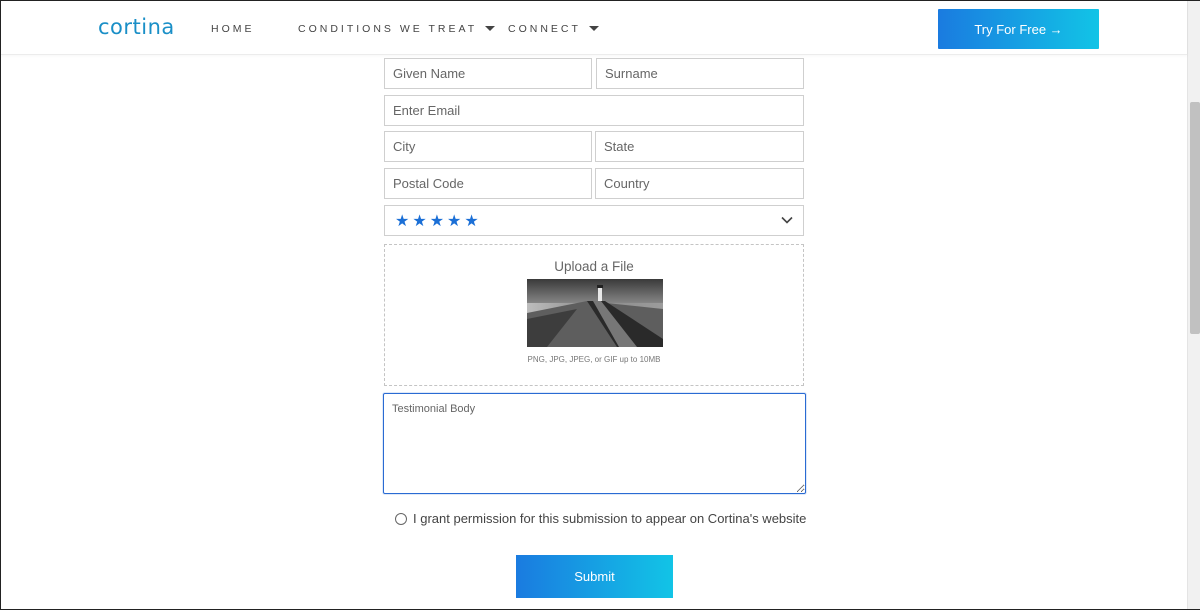  I want to click on city-input, so click(488, 146).